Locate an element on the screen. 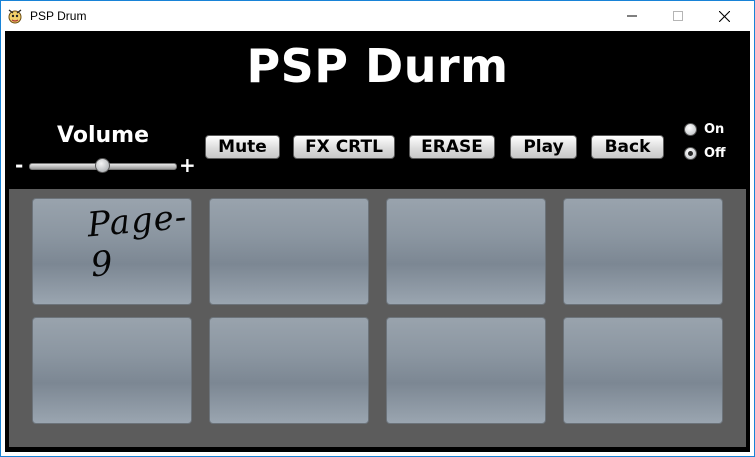 Image resolution: width=755 pixels, height=457 pixels. close-button is located at coordinates (724, 16).